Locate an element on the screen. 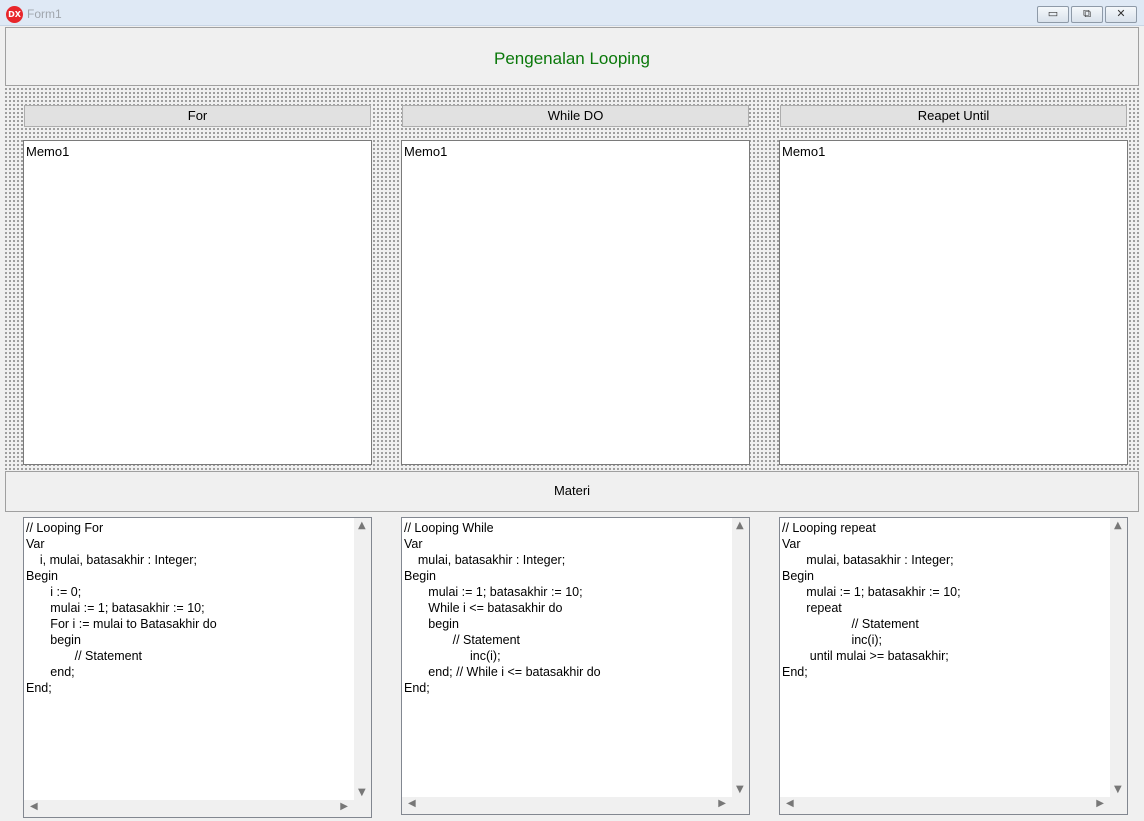 The image size is (1144, 821). code-line: i := 0; is located at coordinates (54, 592).